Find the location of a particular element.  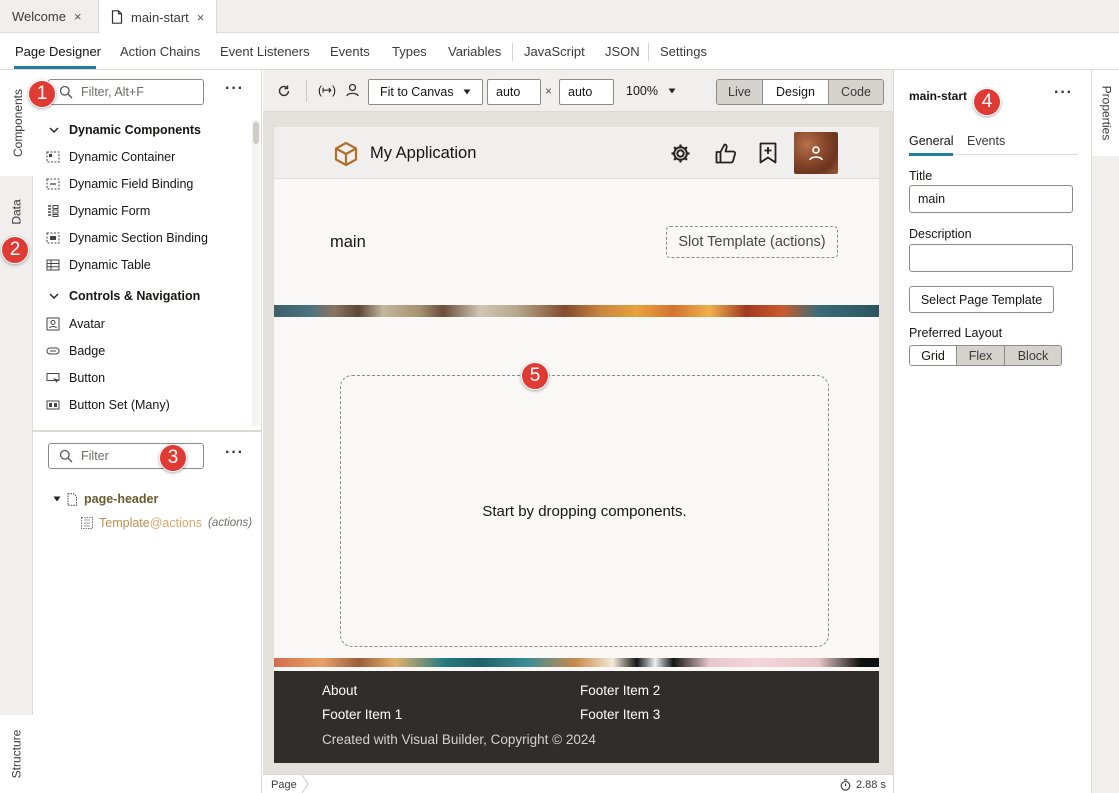

gear-icon is located at coordinates (680, 153).